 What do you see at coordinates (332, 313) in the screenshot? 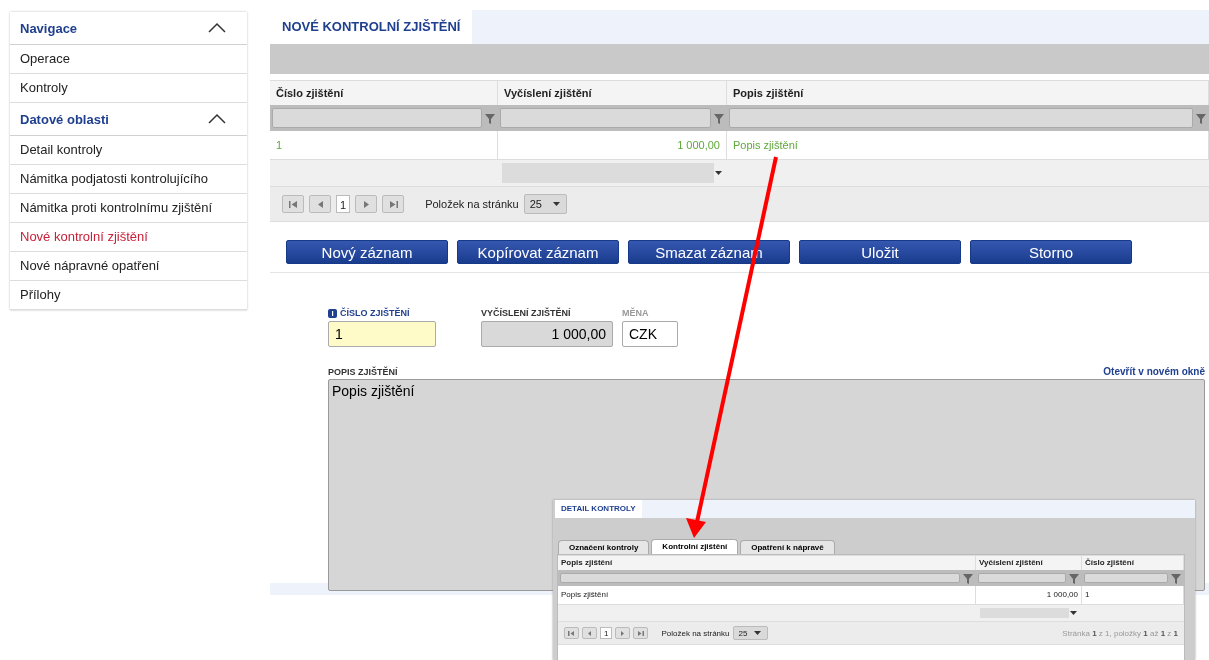
I see `info-icon` at bounding box center [332, 313].